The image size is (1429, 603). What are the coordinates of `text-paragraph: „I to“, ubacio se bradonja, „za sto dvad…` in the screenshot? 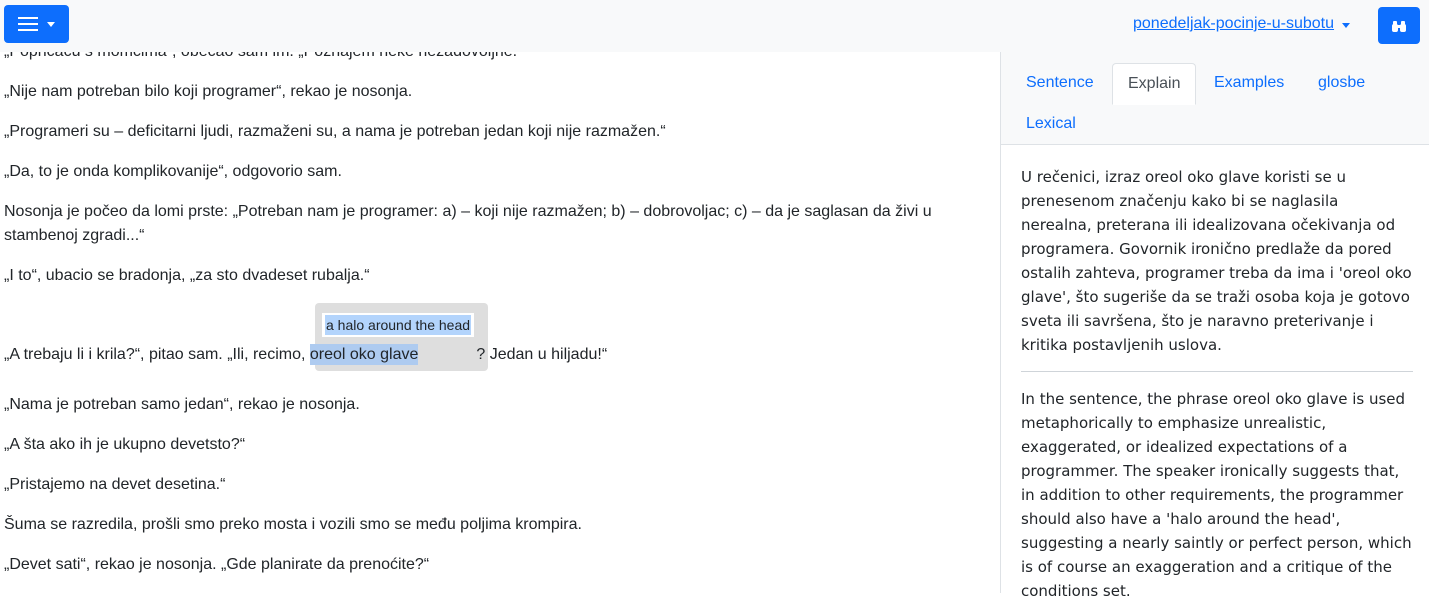 It's located at (484, 276).